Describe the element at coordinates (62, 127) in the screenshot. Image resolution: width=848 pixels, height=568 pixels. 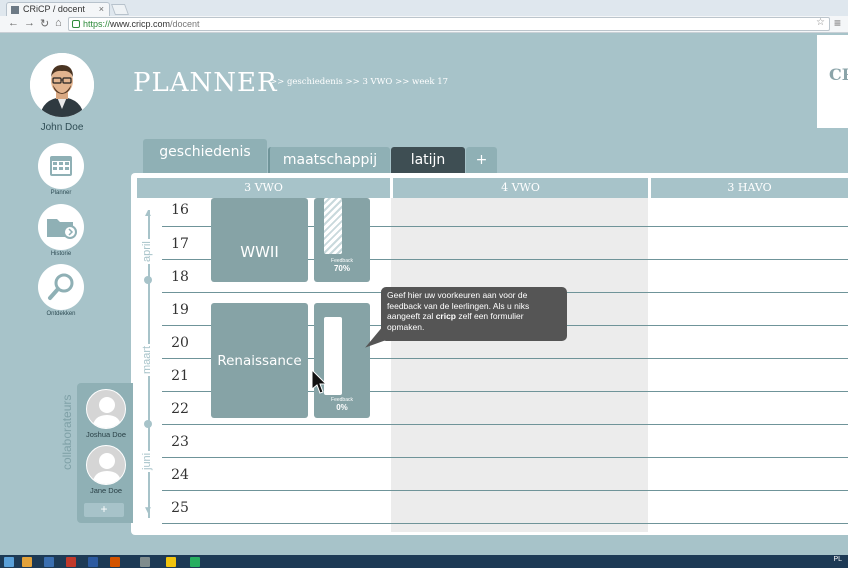
I see `user-name: John Doe` at that location.